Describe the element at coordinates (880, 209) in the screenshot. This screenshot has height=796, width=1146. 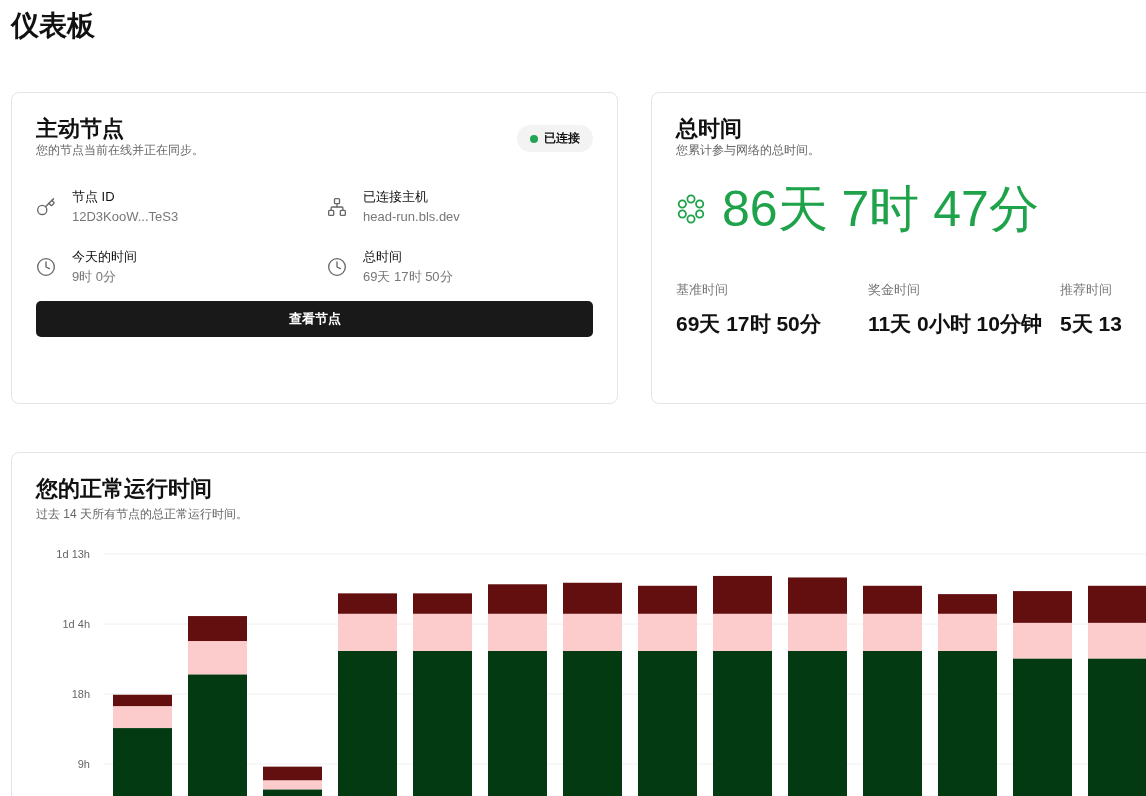
I see `total-time-value: 86天 7时 47分` at that location.